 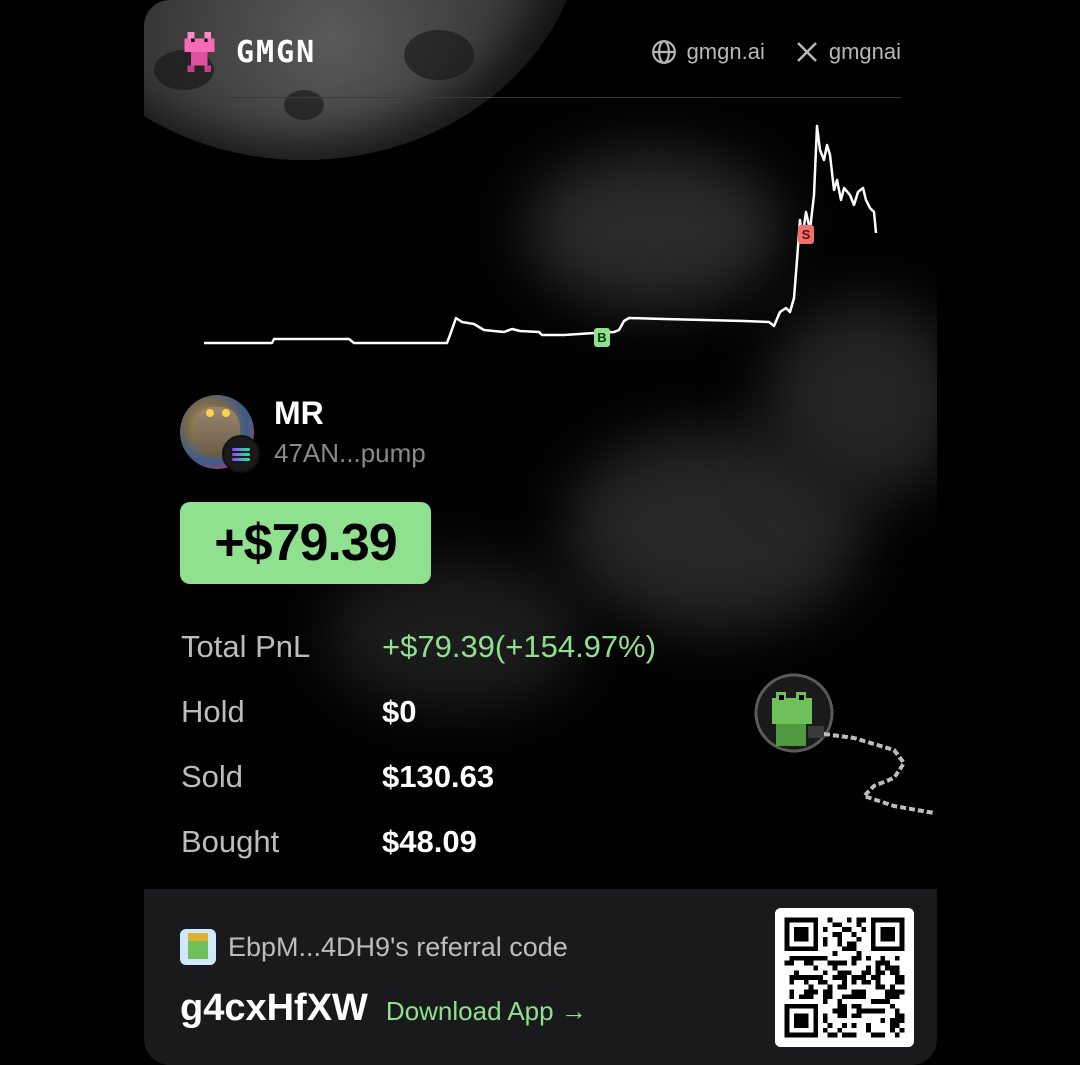 I want to click on stat-row-hold: Hold $0, so click(x=418, y=711).